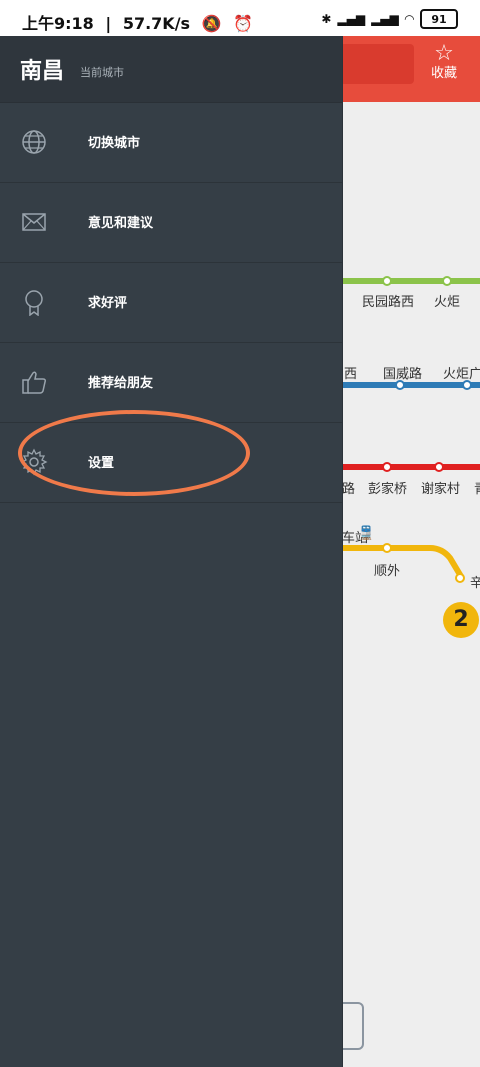 The width and height of the screenshot is (480, 1067). What do you see at coordinates (443, 73) in the screenshot?
I see `favorite-label: 收藏` at bounding box center [443, 73].